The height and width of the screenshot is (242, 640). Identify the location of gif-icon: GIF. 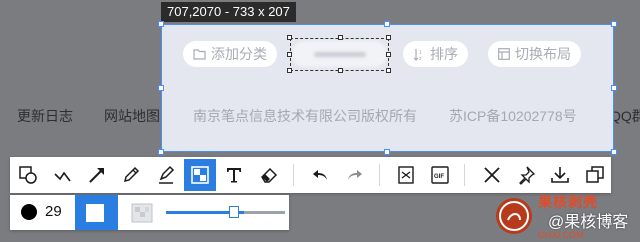
(440, 175).